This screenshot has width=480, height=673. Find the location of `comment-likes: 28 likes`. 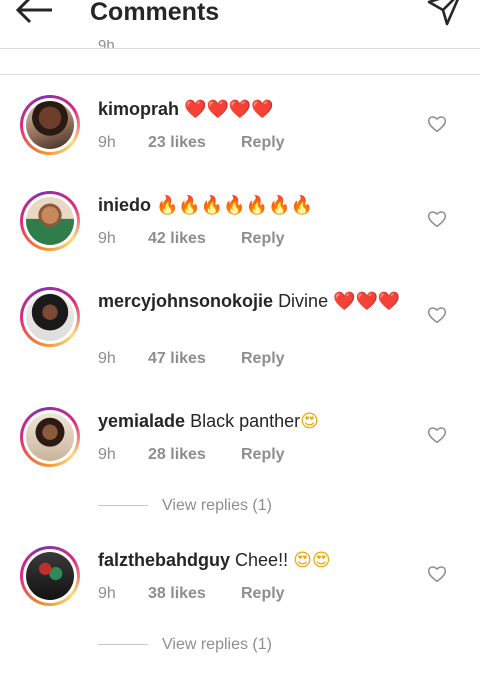

comment-likes: 28 likes is located at coordinates (194, 455).